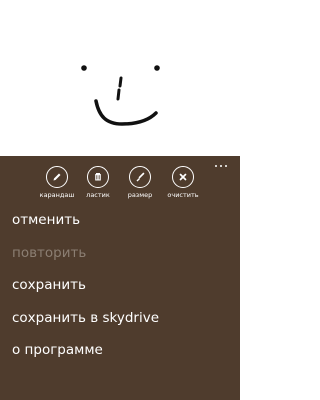 The image size is (320, 400). I want to click on mouth-stroke, so click(126, 112).